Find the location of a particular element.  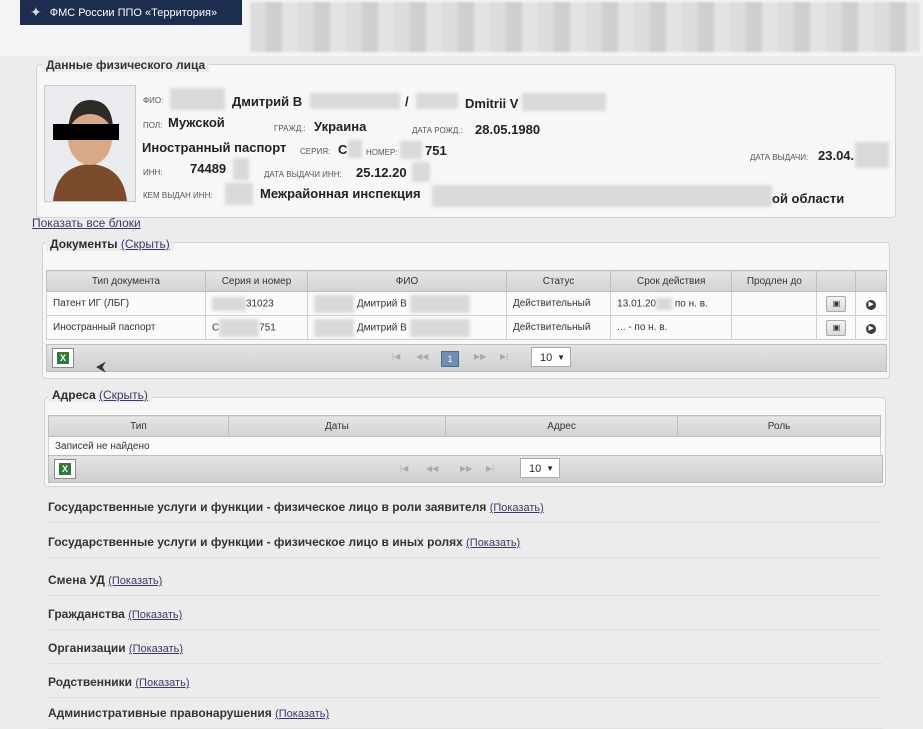

addresses-title: Адреса is located at coordinates (74, 395).